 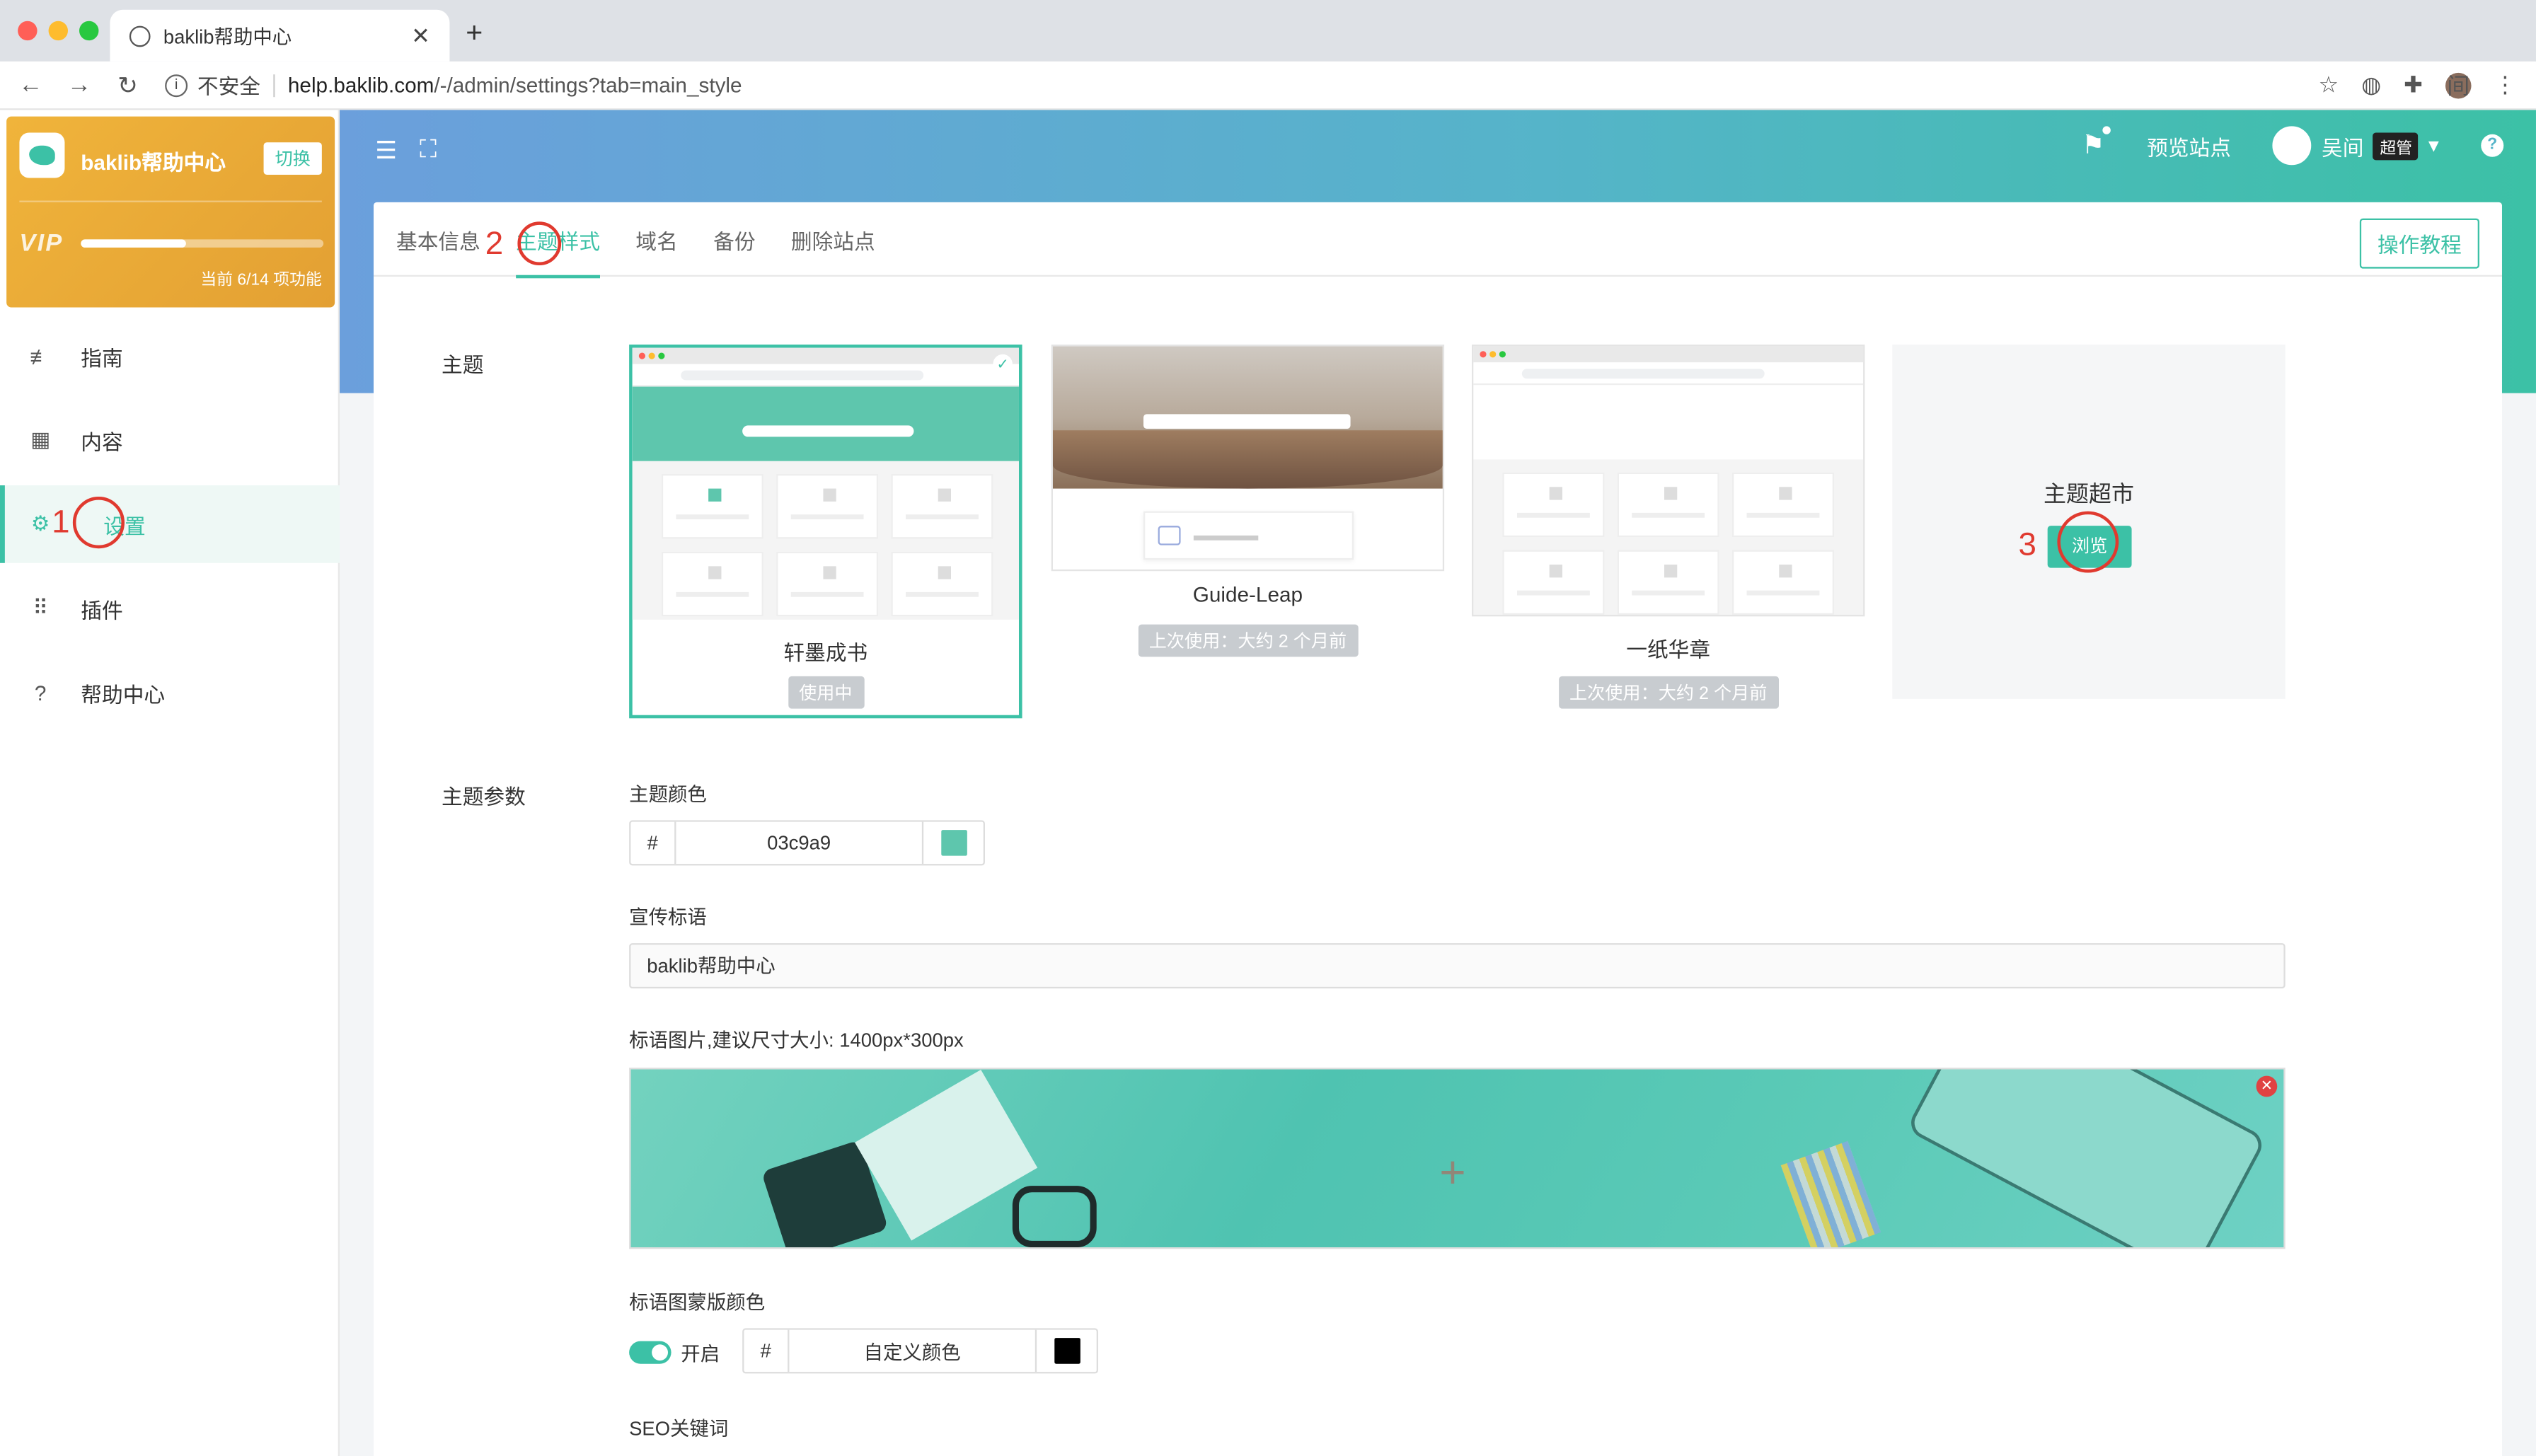 I want to click on theme-card-yizhi: 一纸华章 上次使用：大约 2 个月前, so click(x=1668, y=532).